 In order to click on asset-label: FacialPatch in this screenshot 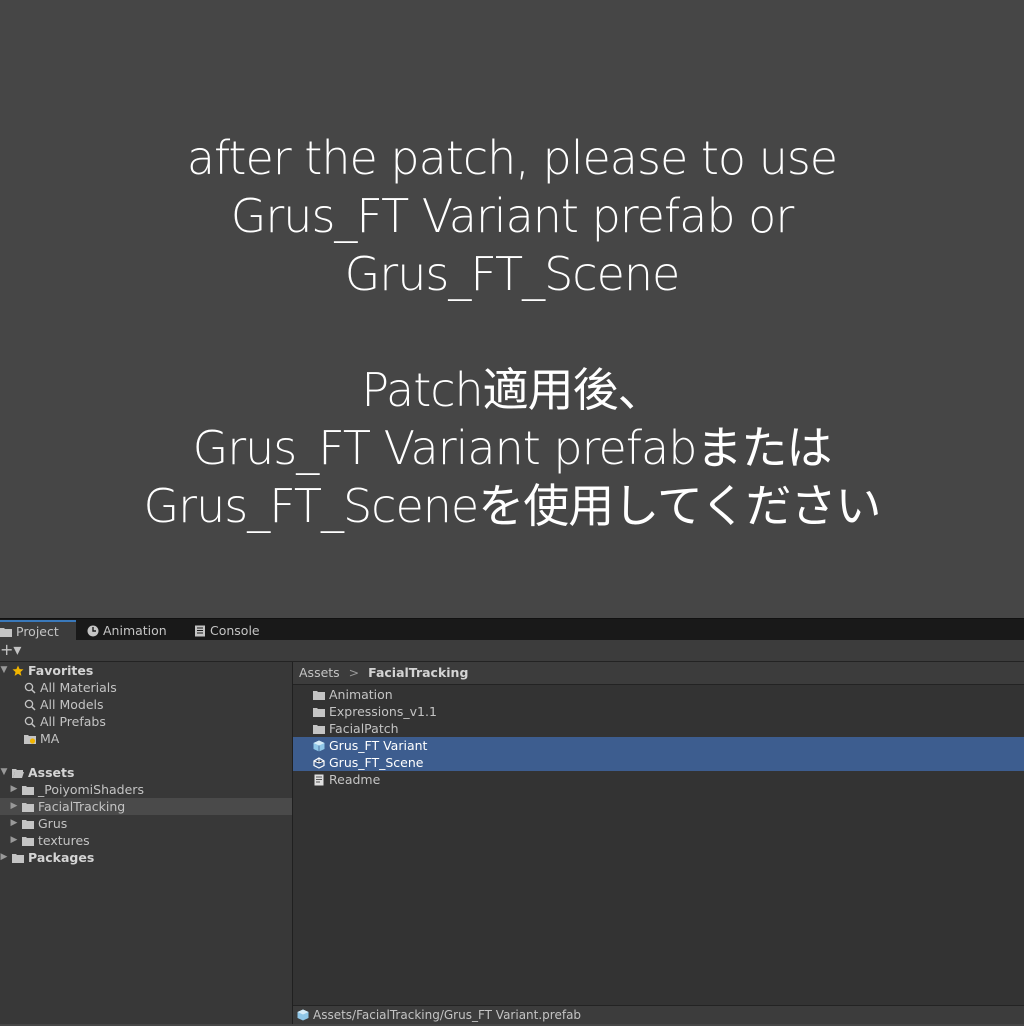, I will do `click(364, 728)`.